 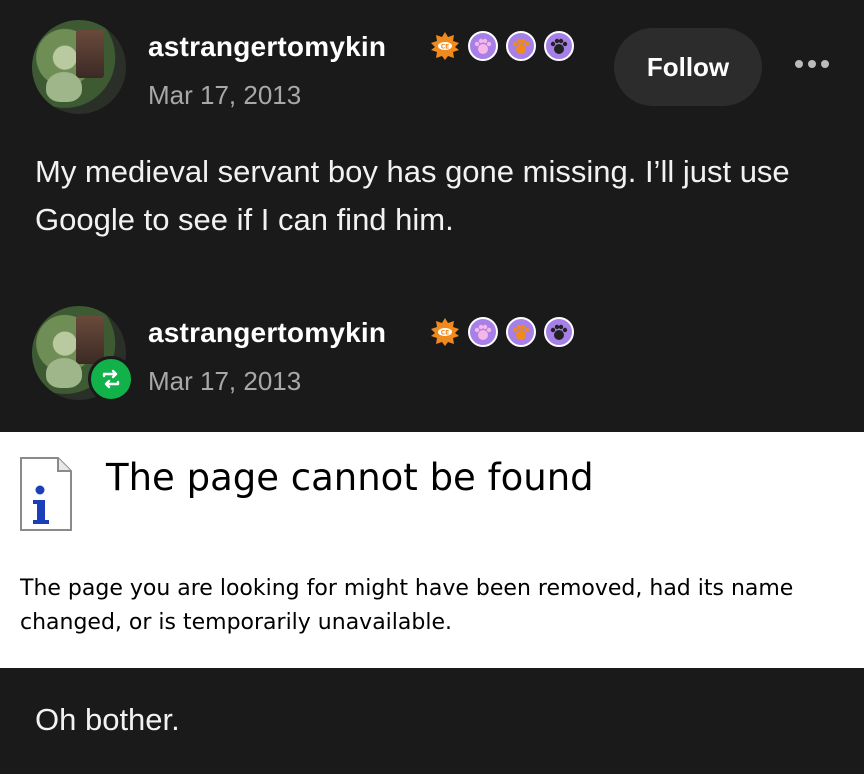 I want to click on closing-text: Oh bother., so click(x=107, y=719).